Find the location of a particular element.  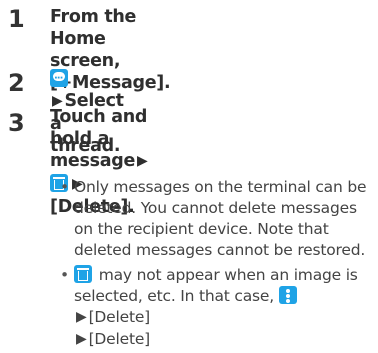

note-line: may not appear when an image is is located at coordinates (228, 275).